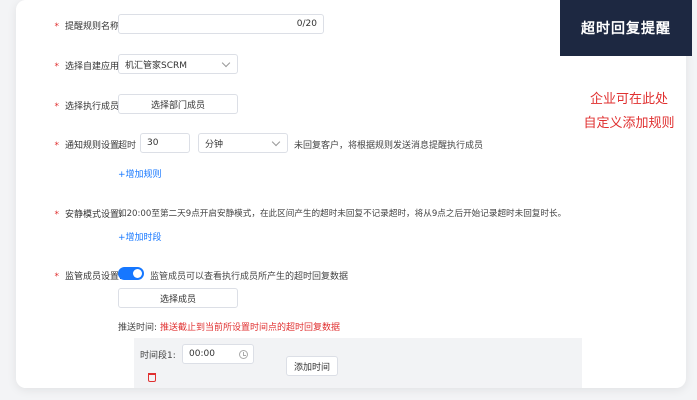 The image size is (697, 400). What do you see at coordinates (140, 173) in the screenshot?
I see `add-rule-link: +增加规则` at bounding box center [140, 173].